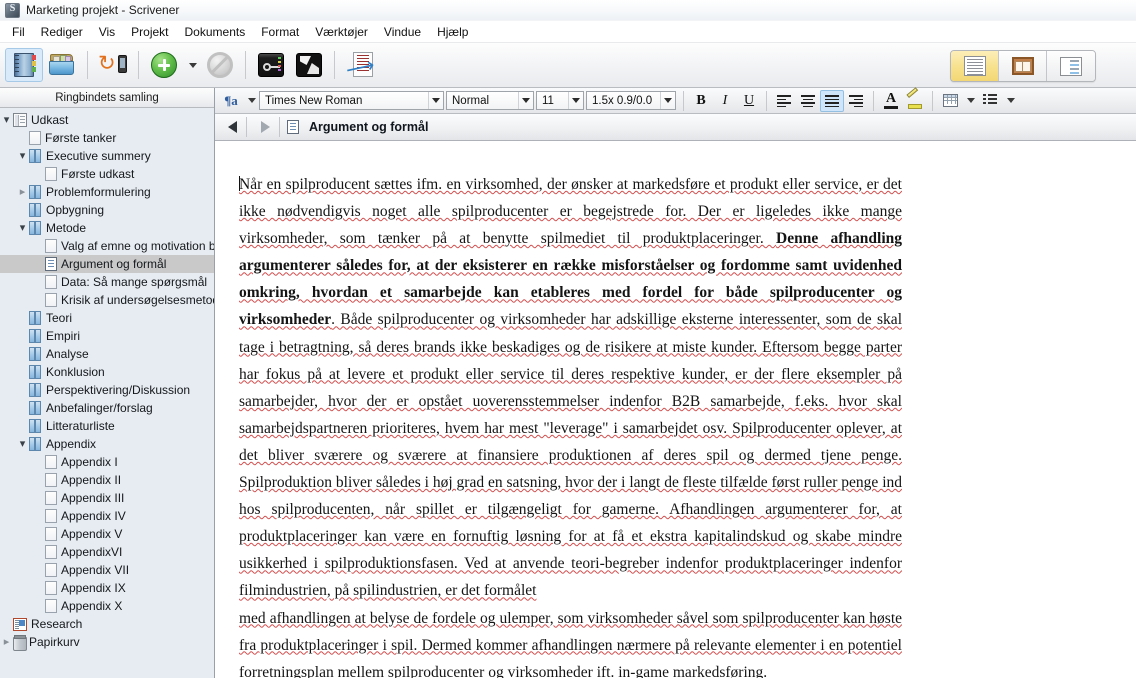  I want to click on binder-toggle-button, so click(24, 65).